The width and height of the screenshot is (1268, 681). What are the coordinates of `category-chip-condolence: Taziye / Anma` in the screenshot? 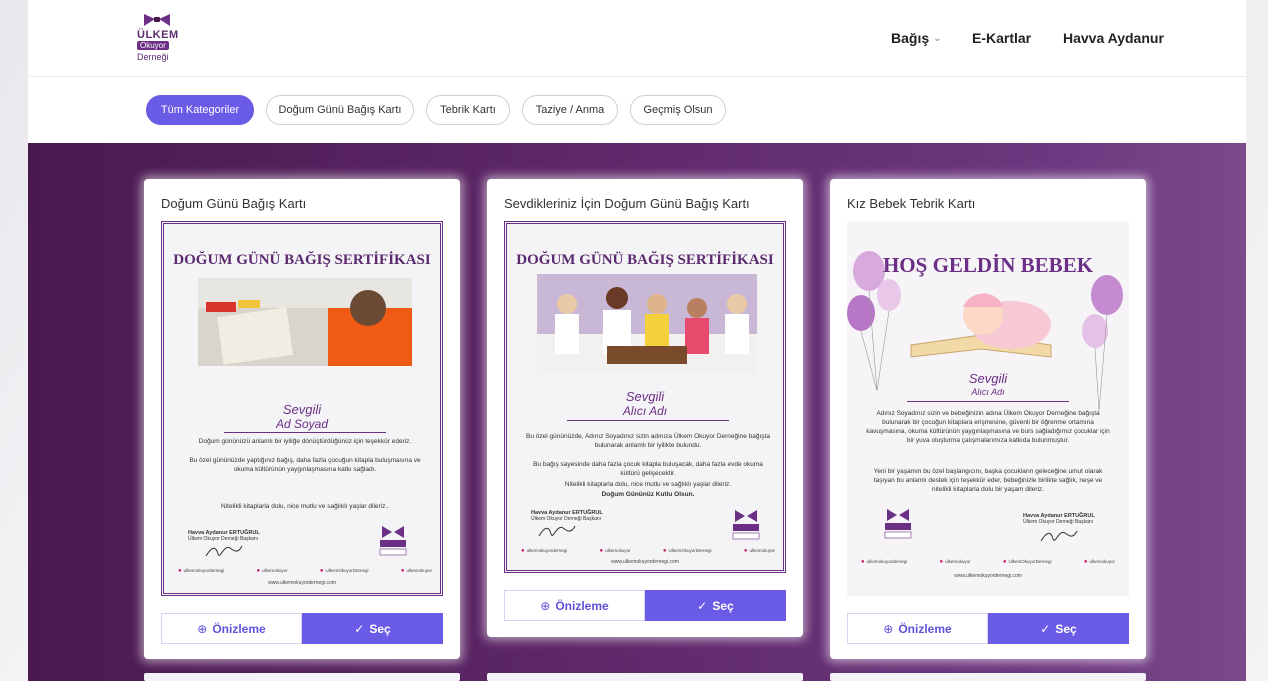 It's located at (570, 110).